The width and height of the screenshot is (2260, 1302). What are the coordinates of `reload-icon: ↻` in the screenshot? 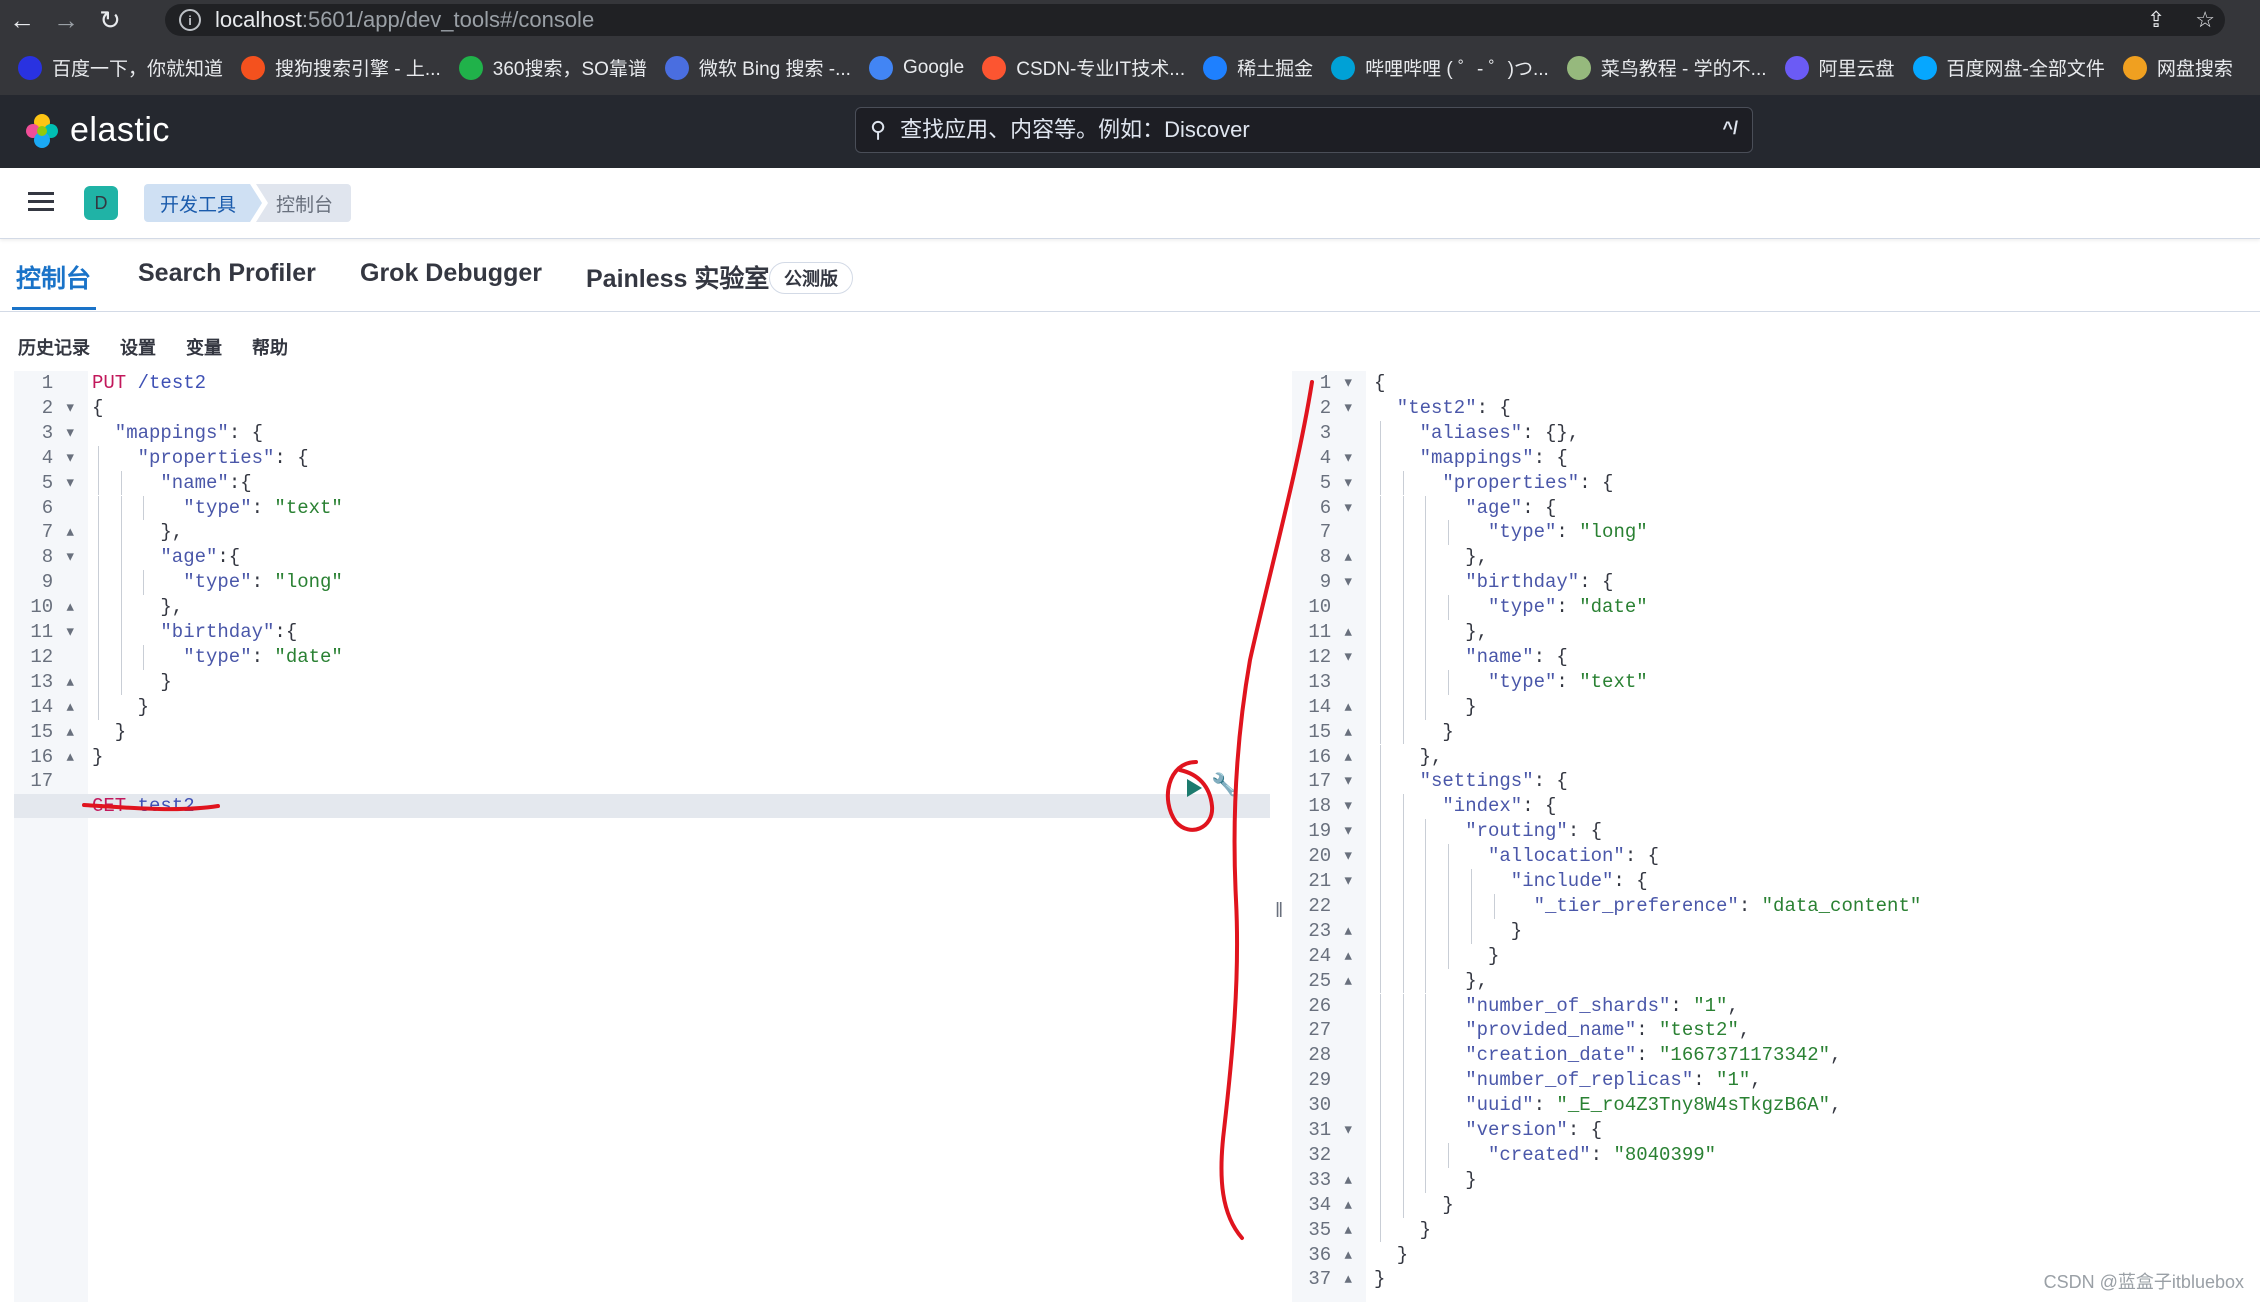 It's located at (110, 20).